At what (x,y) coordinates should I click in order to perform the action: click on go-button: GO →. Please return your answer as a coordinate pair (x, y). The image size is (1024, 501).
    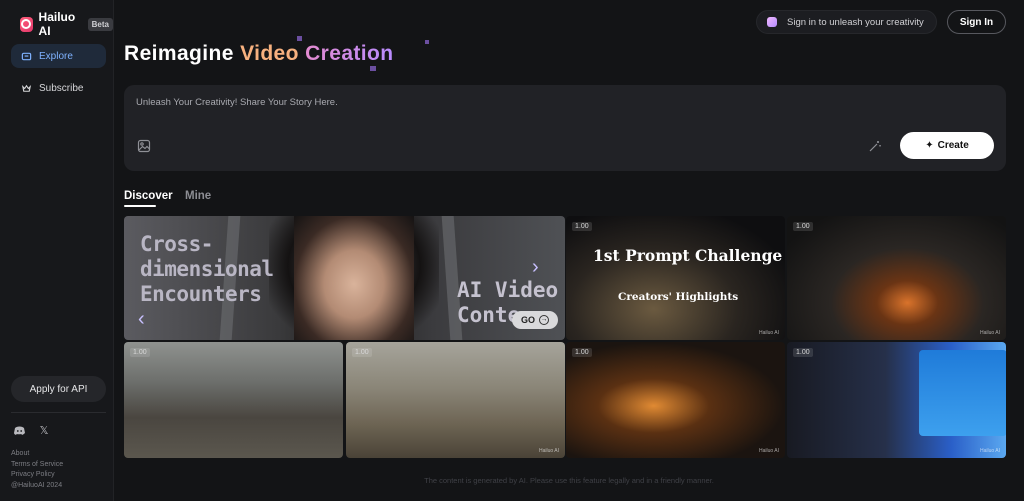
    Looking at the image, I should click on (535, 320).